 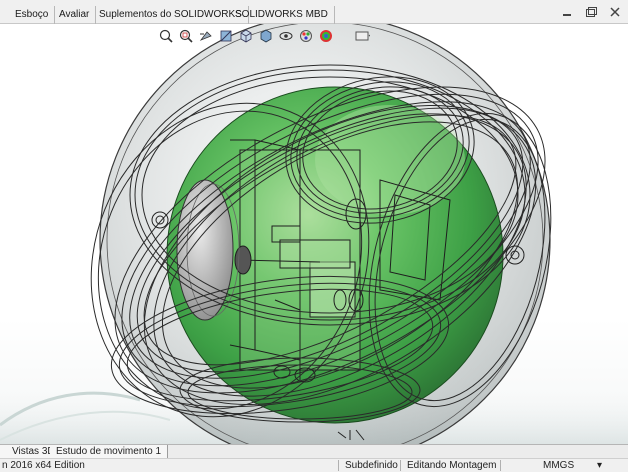 I want to click on view-settings-icon, so click(x=363, y=36).